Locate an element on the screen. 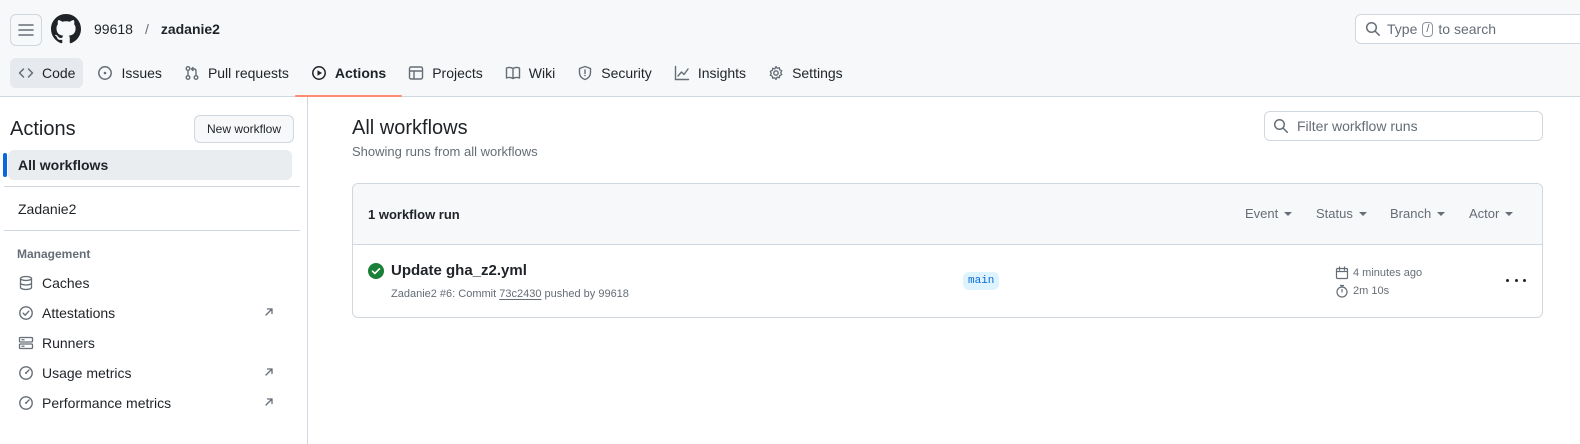 The width and height of the screenshot is (1580, 444). event-filter-dropdown: Event is located at coordinates (1269, 213).